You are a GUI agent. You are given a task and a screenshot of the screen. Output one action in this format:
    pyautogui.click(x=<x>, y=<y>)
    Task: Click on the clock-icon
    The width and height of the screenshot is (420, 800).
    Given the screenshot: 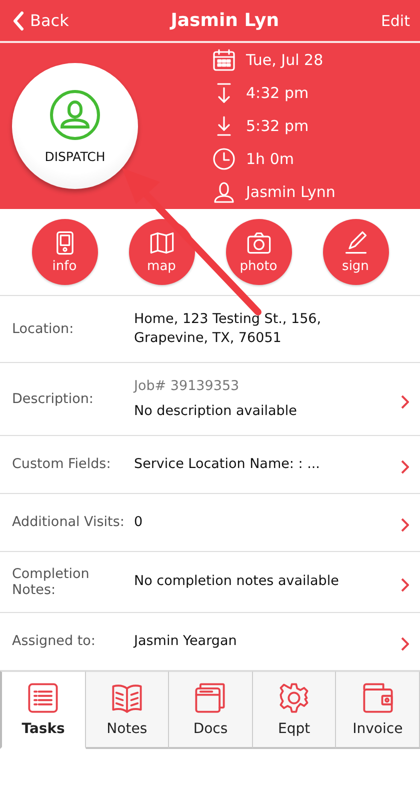 What is the action you would take?
    pyautogui.click(x=224, y=159)
    